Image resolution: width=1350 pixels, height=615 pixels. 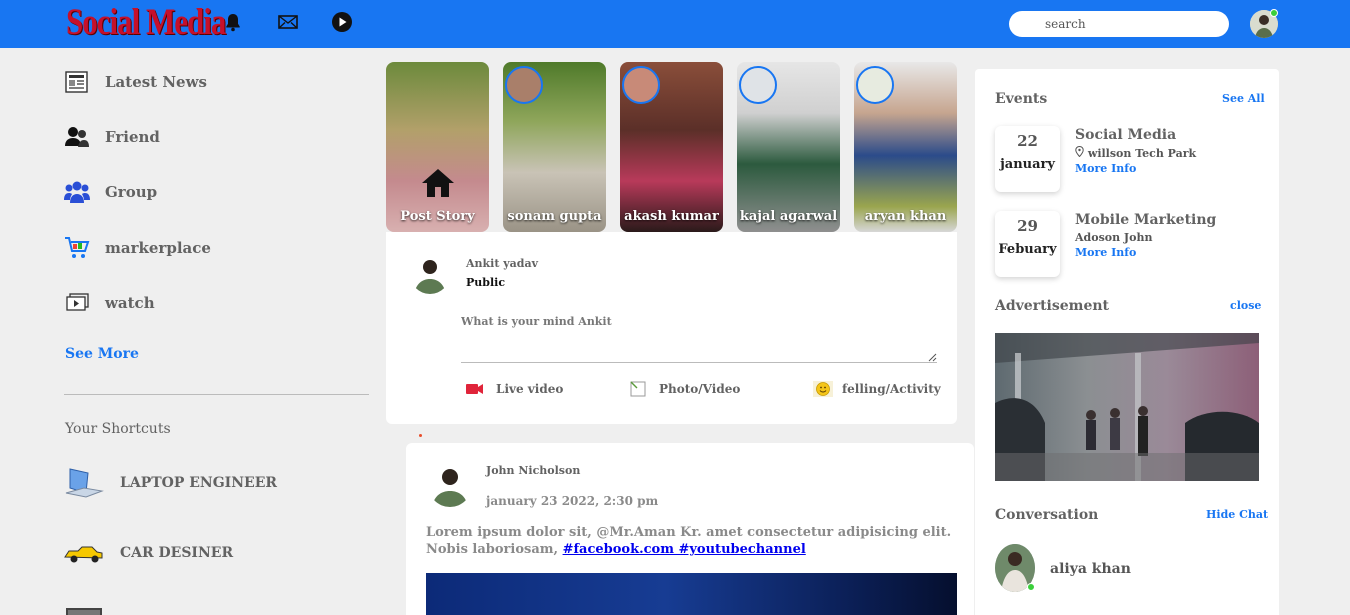 I want to click on post-text-input, so click(x=699, y=339).